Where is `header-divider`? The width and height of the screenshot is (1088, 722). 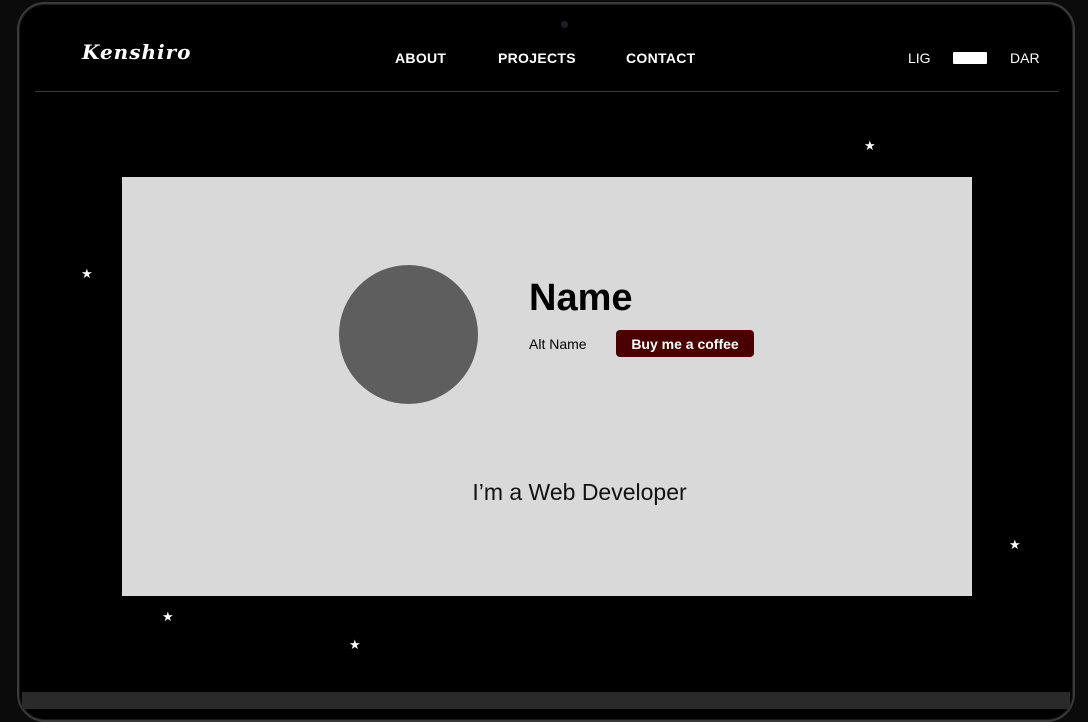
header-divider is located at coordinates (547, 91).